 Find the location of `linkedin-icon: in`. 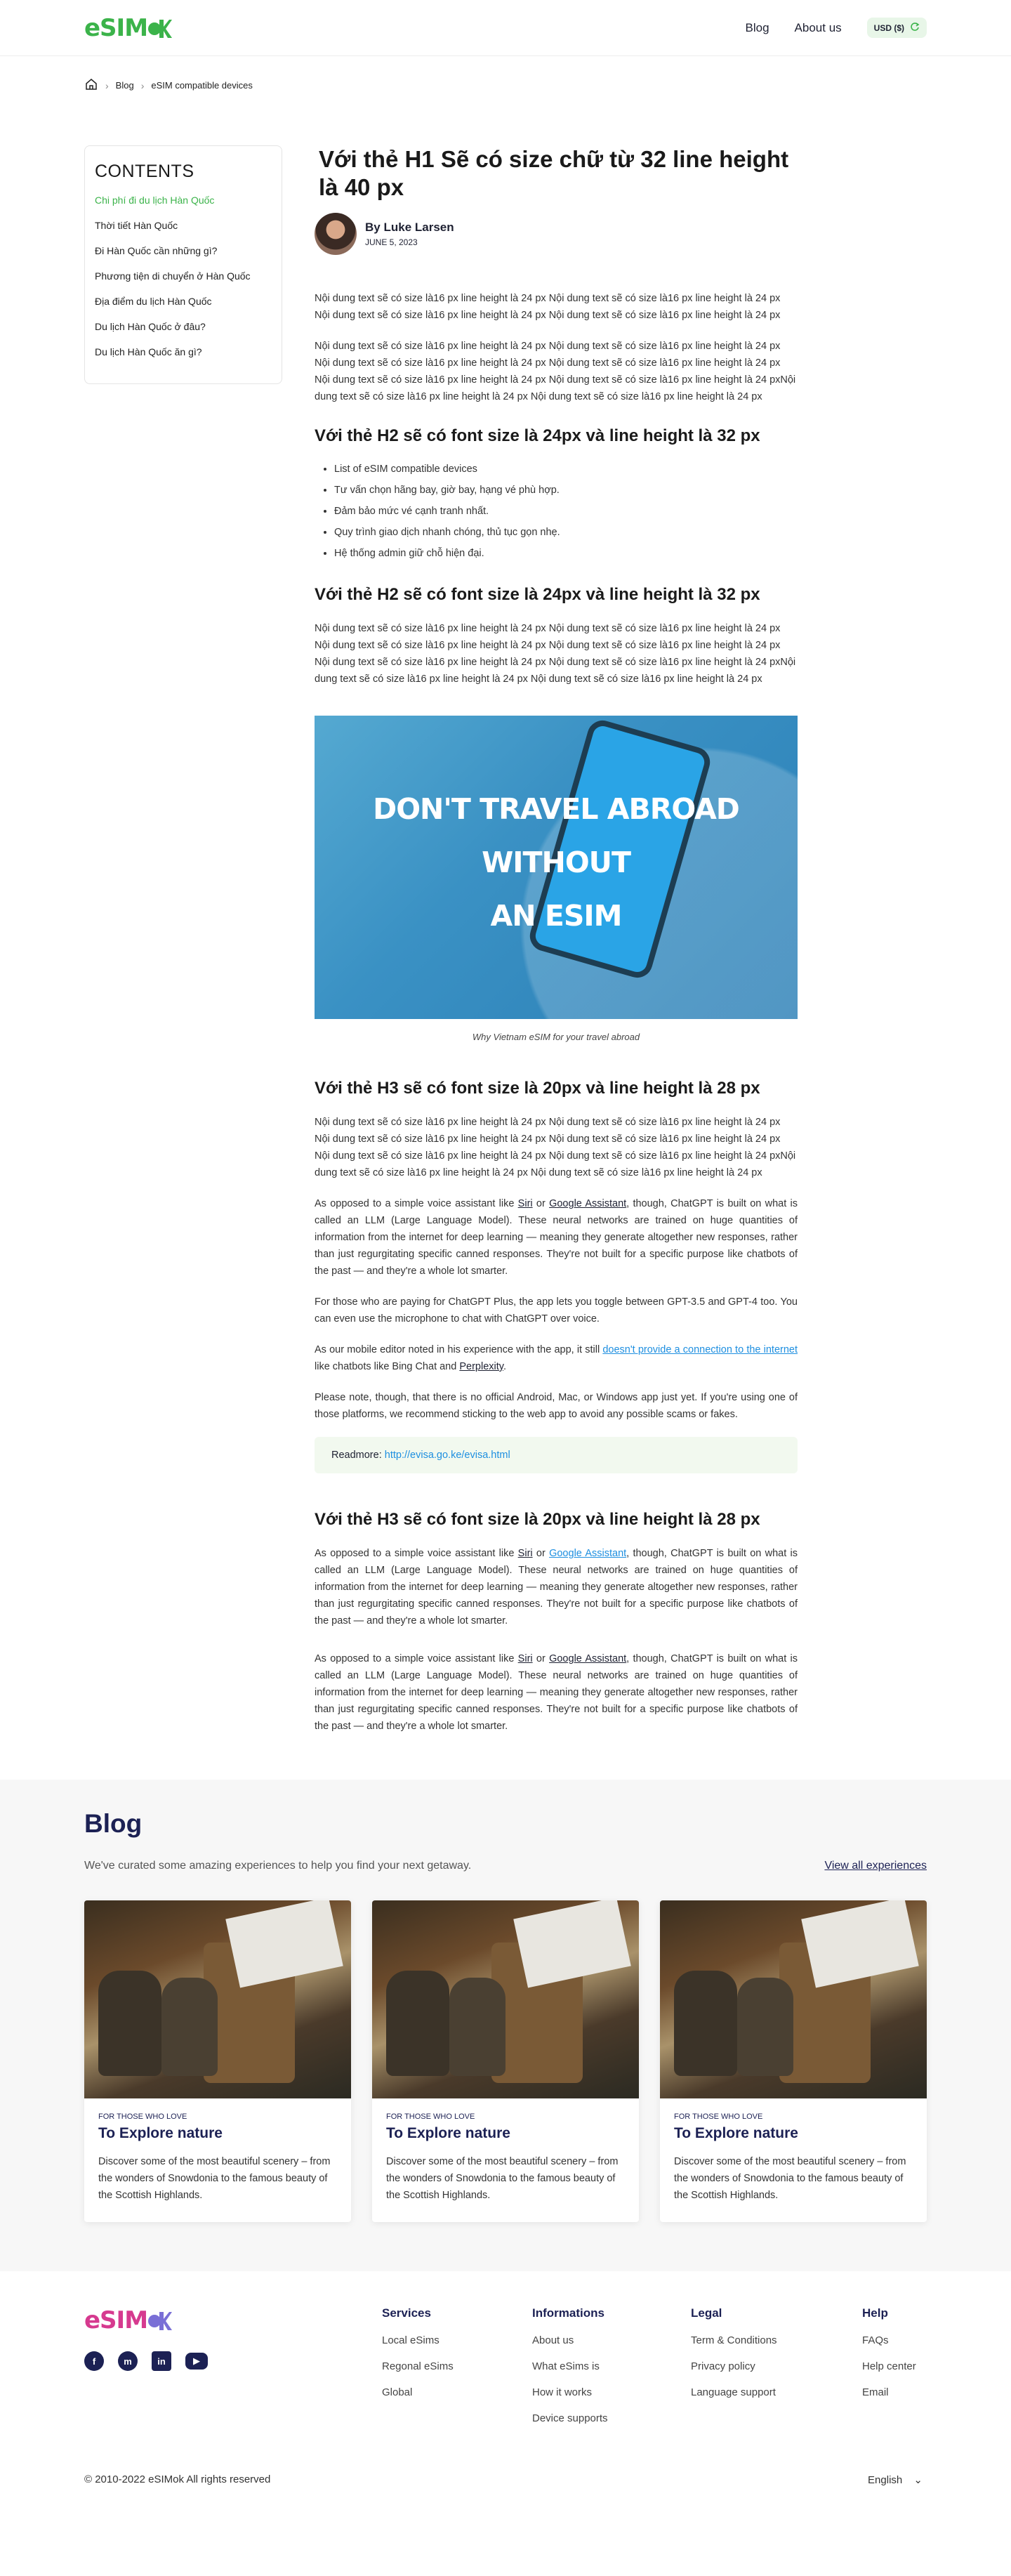

linkedin-icon: in is located at coordinates (161, 2361).